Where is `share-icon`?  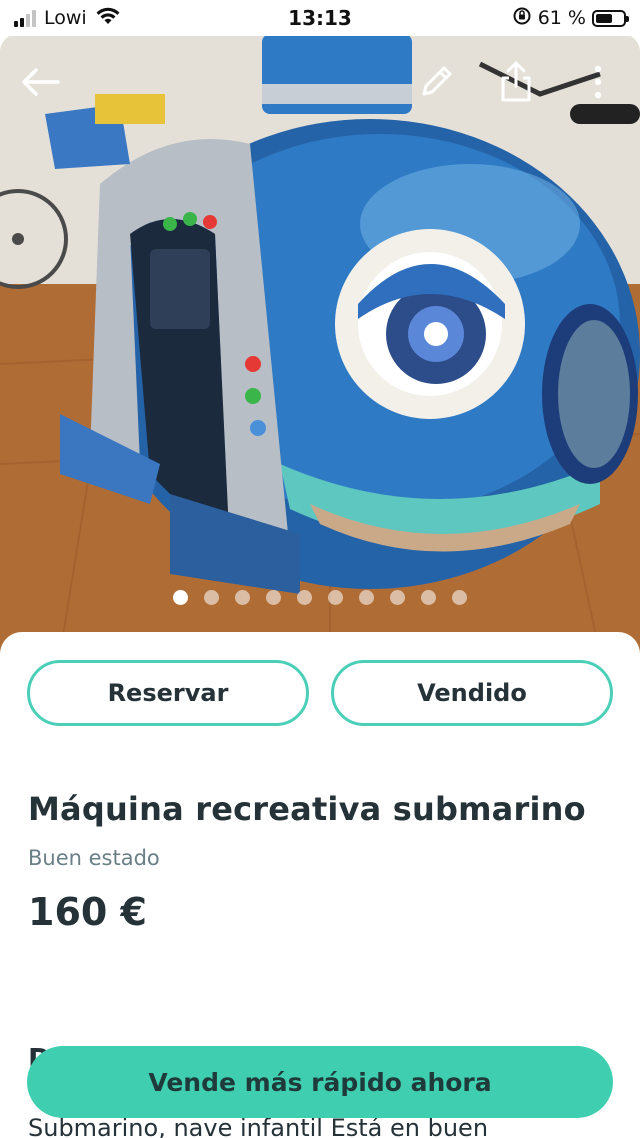
share-icon is located at coordinates (516, 81).